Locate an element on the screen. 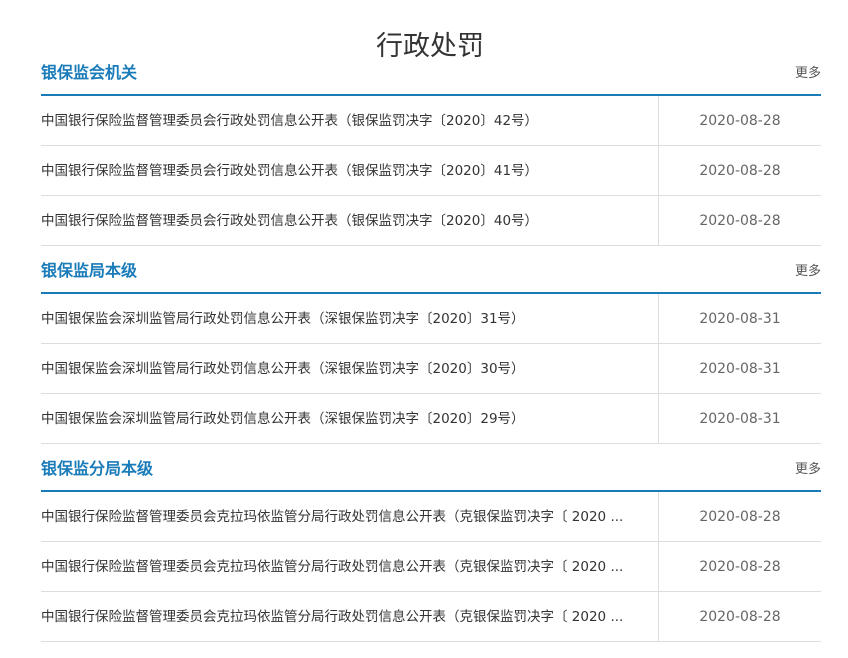 This screenshot has width=848, height=658. list-item-title: 中国银保监会深圳监管局行政处罚信息公开表（深银保监罚决字〔2020〕30号） is located at coordinates (343, 369).